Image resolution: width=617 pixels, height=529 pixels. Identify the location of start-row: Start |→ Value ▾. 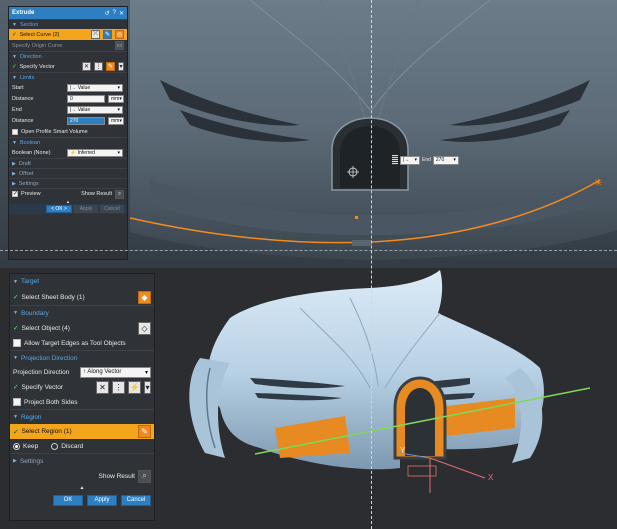
(68, 87).